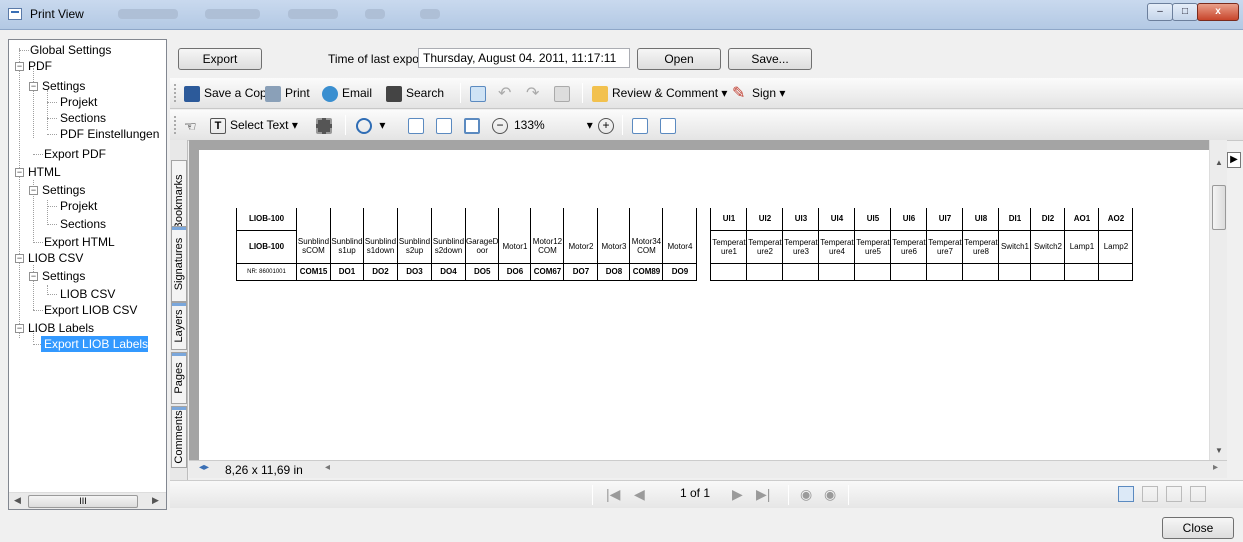 The height and width of the screenshot is (542, 1243). What do you see at coordinates (670, 125) in the screenshot?
I see `rotate-counterclockwise-button` at bounding box center [670, 125].